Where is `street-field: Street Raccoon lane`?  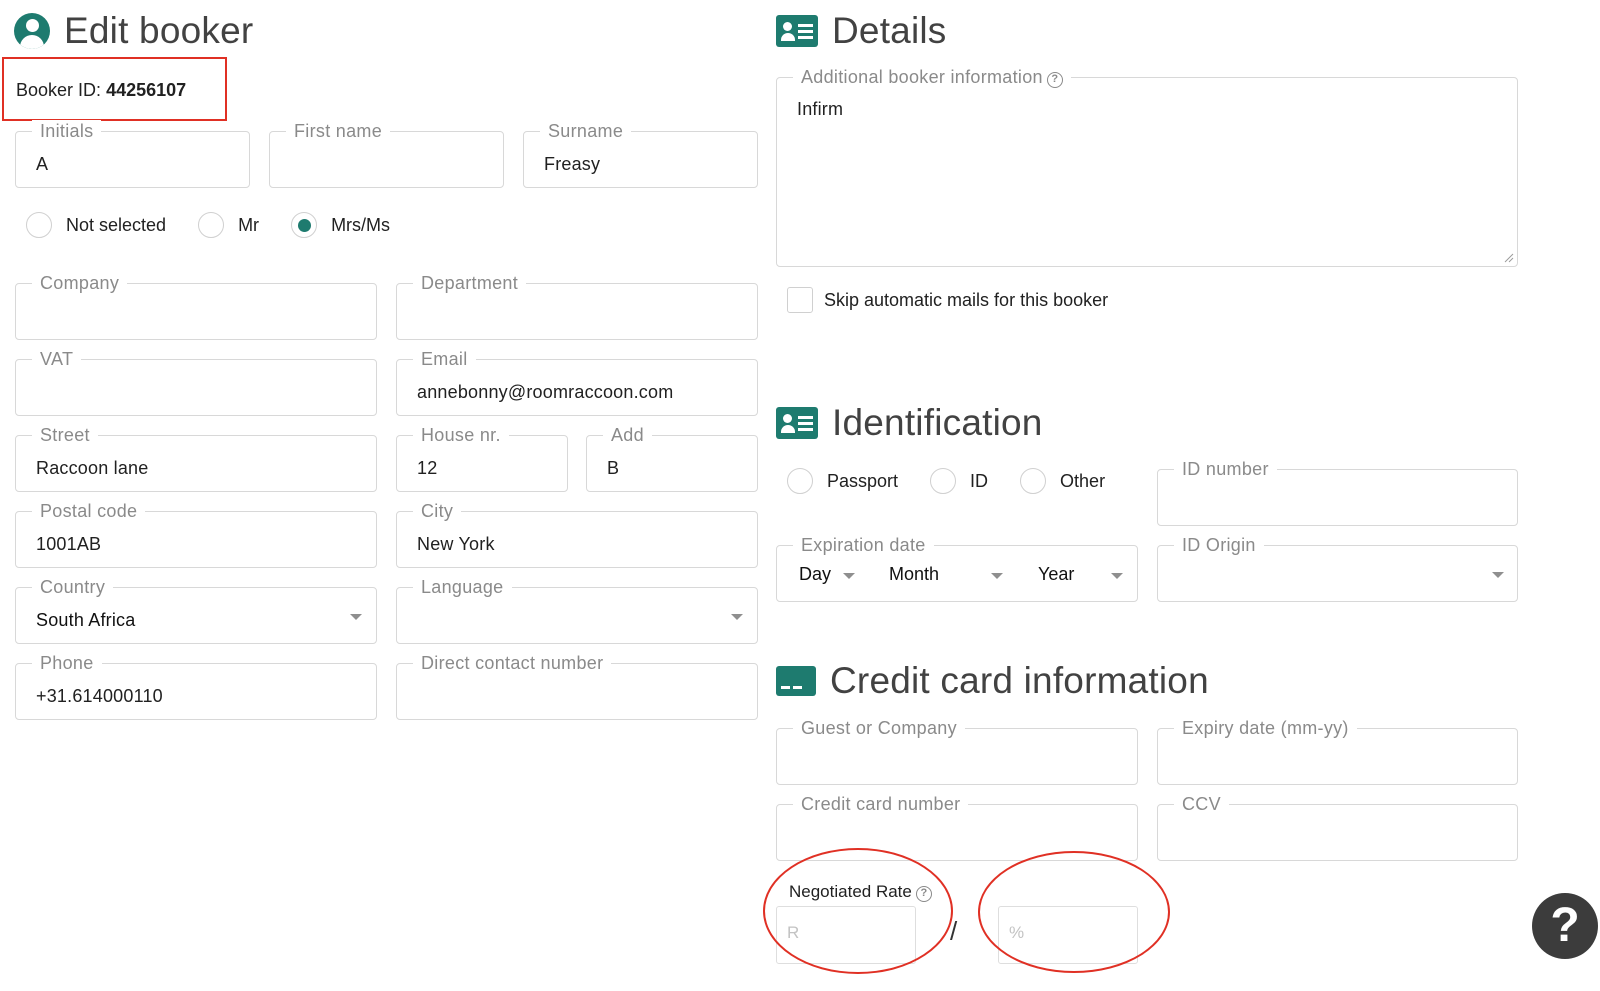 street-field: Street Raccoon lane is located at coordinates (196, 458).